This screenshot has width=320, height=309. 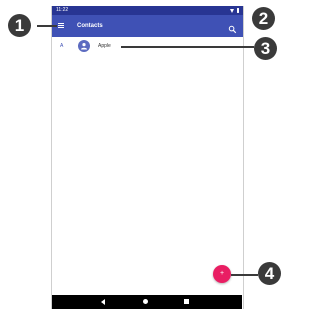 I want to click on add-contact-button: +, so click(x=222, y=274).